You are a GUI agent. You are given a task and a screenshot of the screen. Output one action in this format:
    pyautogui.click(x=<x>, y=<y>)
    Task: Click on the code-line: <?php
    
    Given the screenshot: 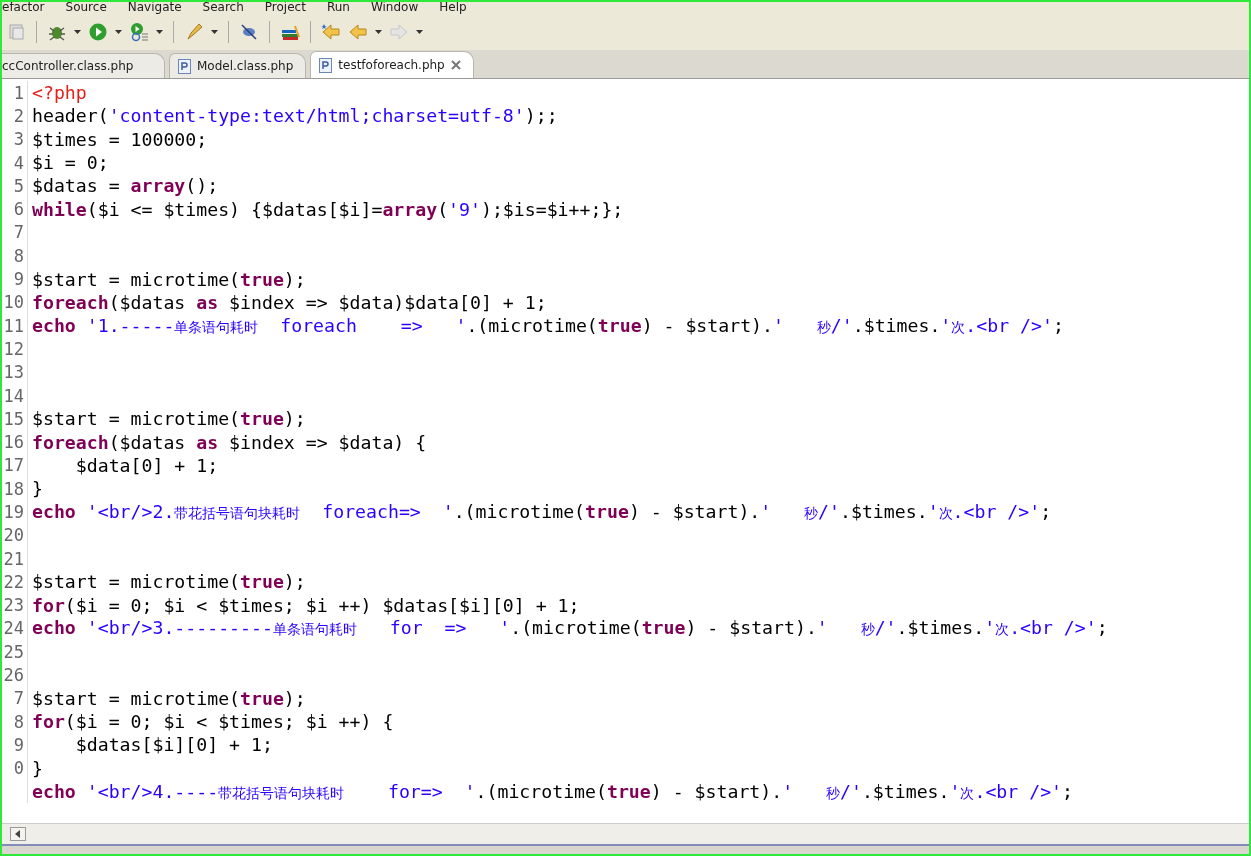 What is the action you would take?
    pyautogui.click(x=59, y=93)
    